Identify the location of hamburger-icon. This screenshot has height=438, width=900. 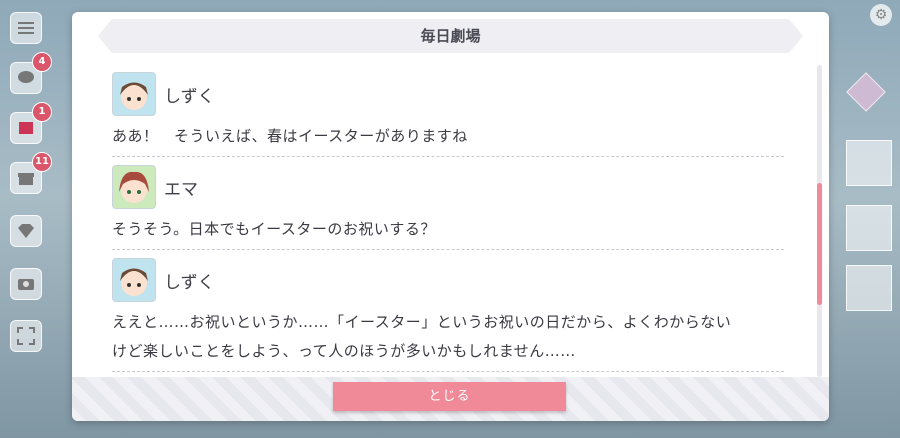
(26, 28).